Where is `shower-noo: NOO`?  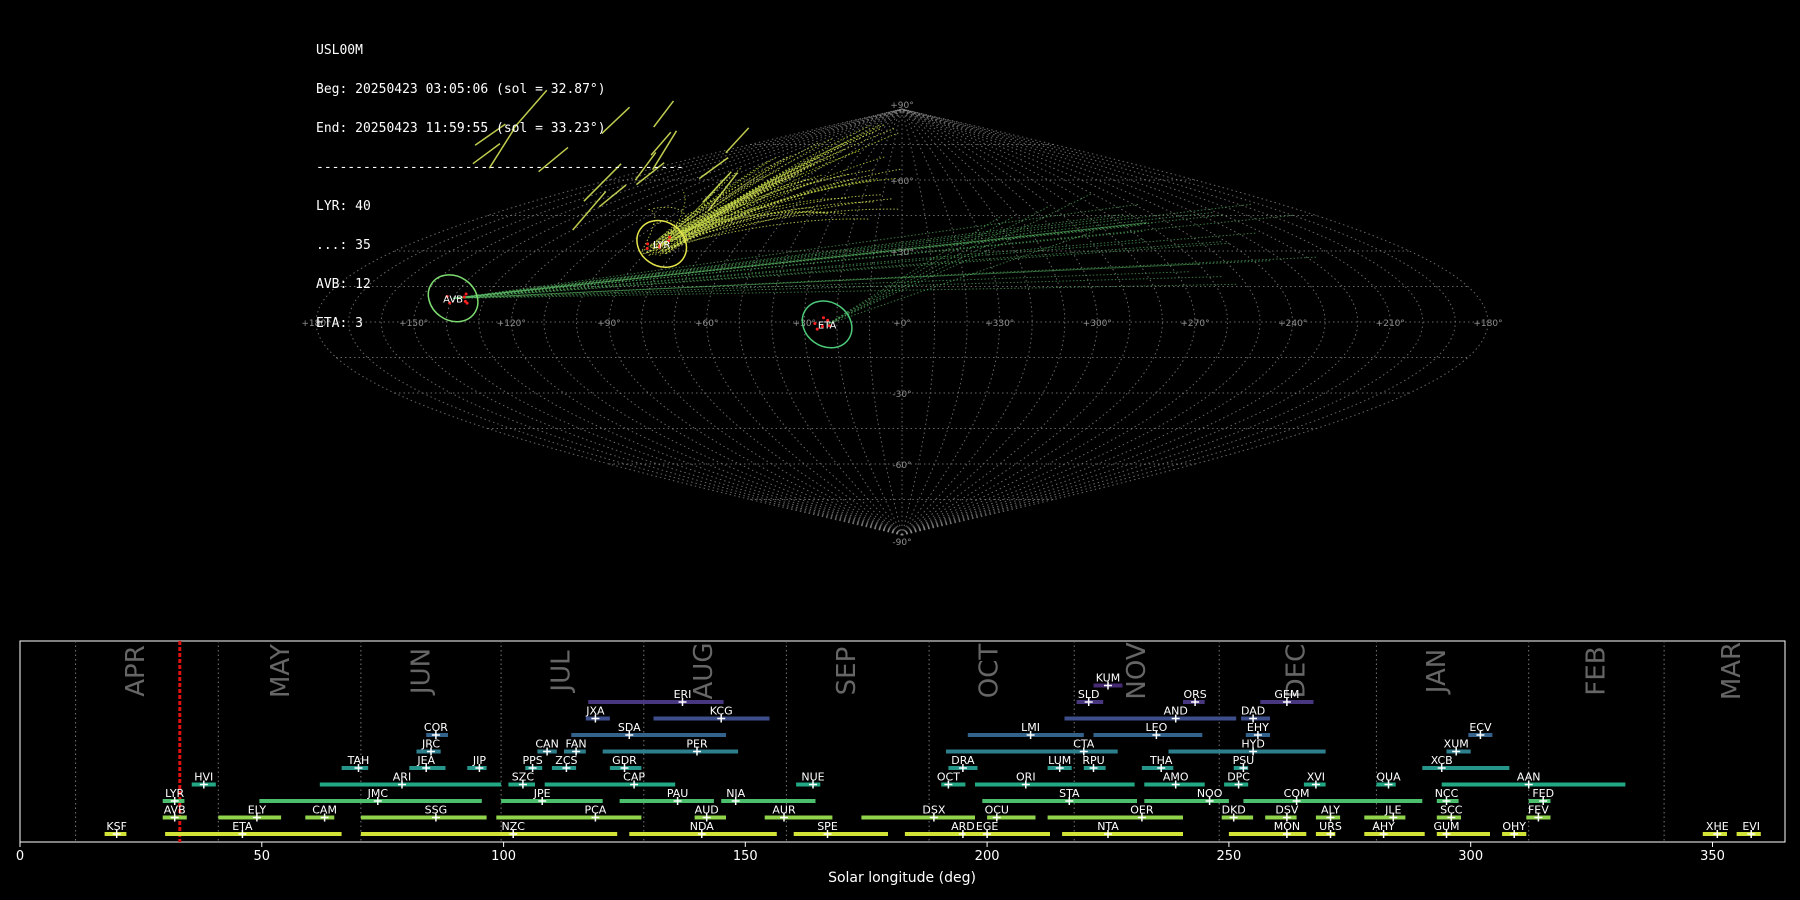
shower-noo: NOO is located at coordinates (1186, 796).